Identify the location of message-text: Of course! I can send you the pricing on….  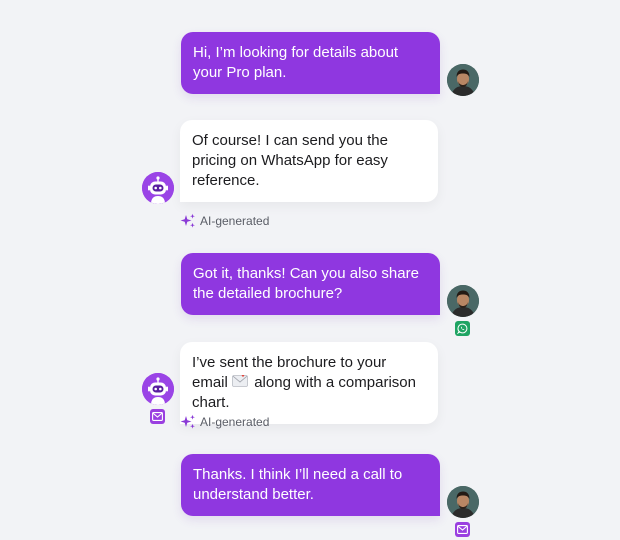
(290, 160).